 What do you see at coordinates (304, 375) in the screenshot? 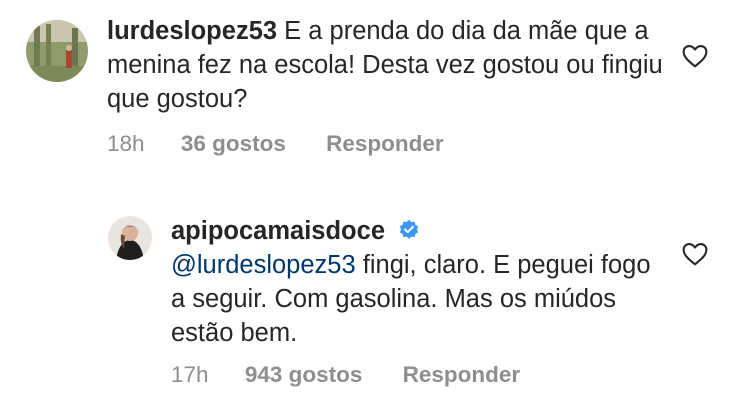
I see `comment-likes: 943 gostos` at bounding box center [304, 375].